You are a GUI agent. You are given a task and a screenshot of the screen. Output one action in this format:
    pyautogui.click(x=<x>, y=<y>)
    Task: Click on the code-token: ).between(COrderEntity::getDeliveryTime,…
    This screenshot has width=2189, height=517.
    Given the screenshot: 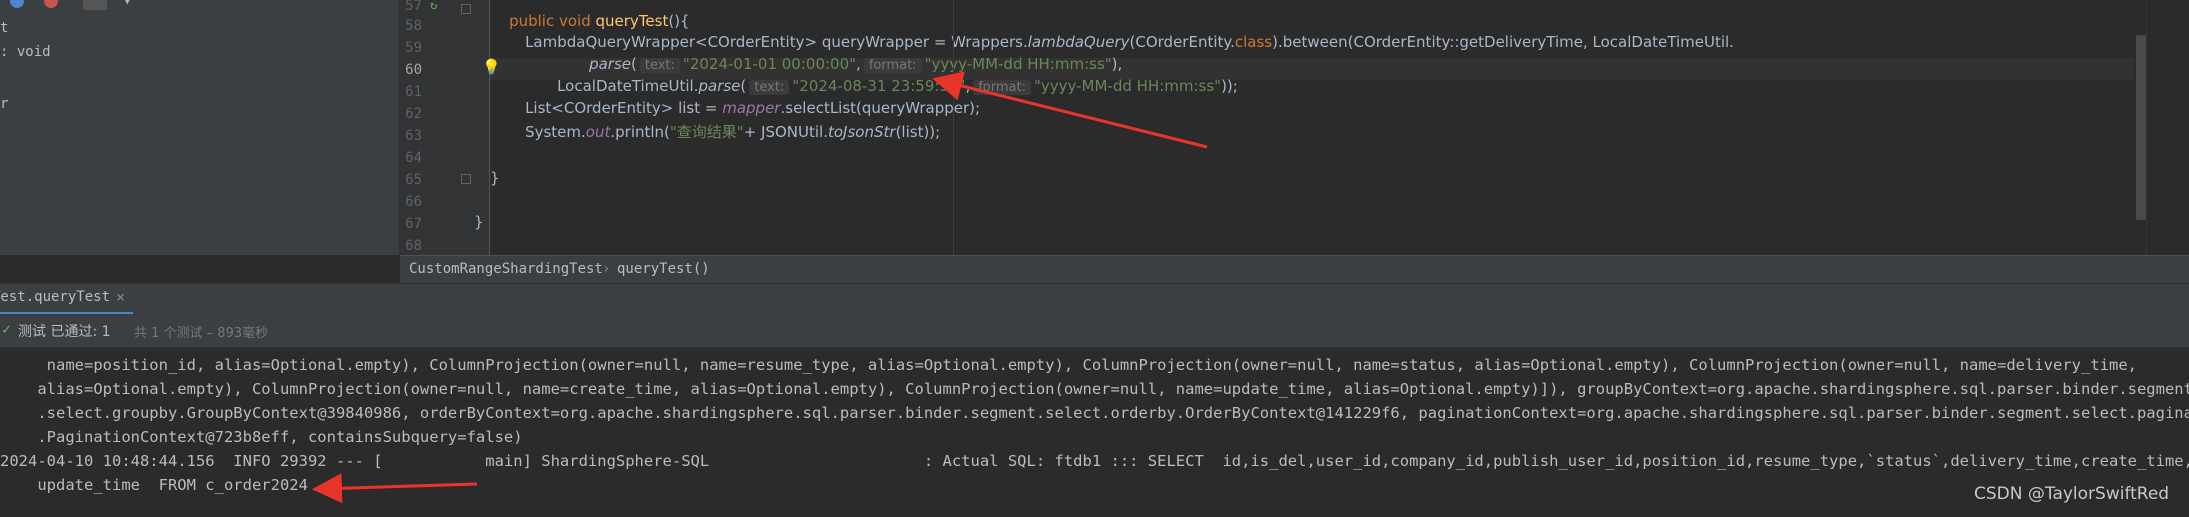 What is the action you would take?
    pyautogui.click(x=1503, y=42)
    